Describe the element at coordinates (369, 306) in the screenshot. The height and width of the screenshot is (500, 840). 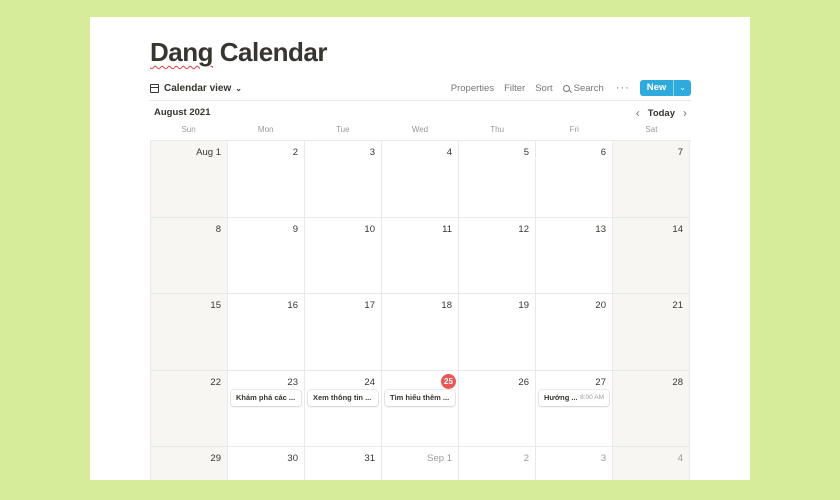
I see `day-number: 17` at that location.